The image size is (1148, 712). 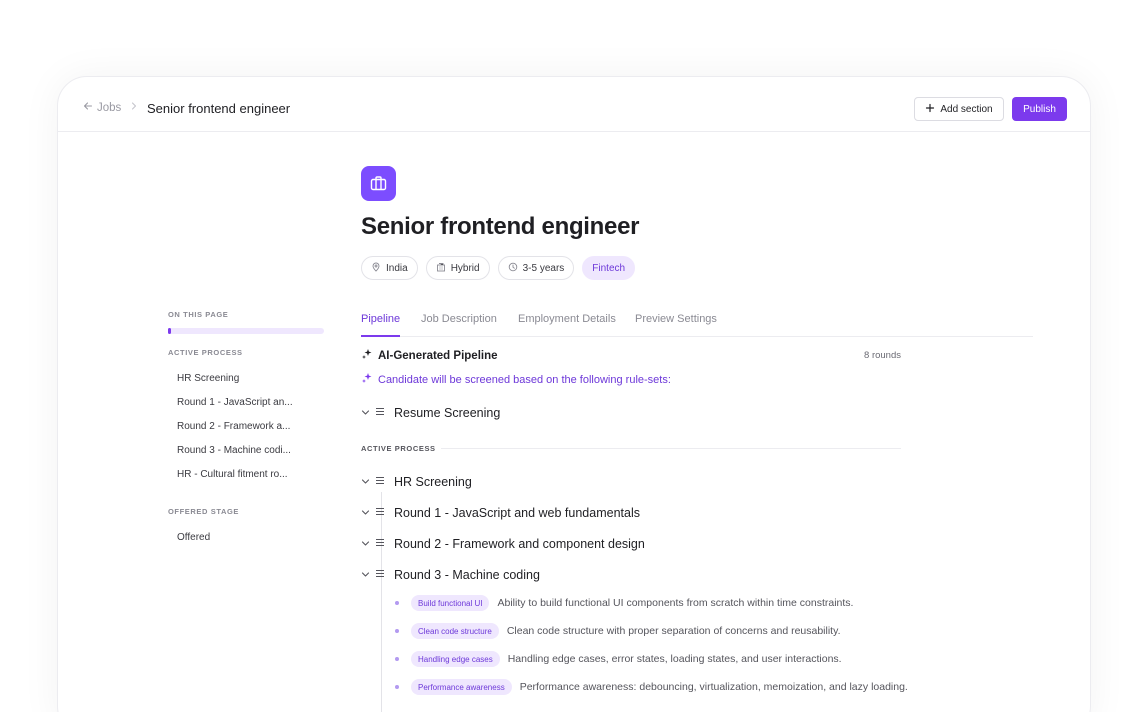 I want to click on add-section-button: Add section, so click(x=959, y=109).